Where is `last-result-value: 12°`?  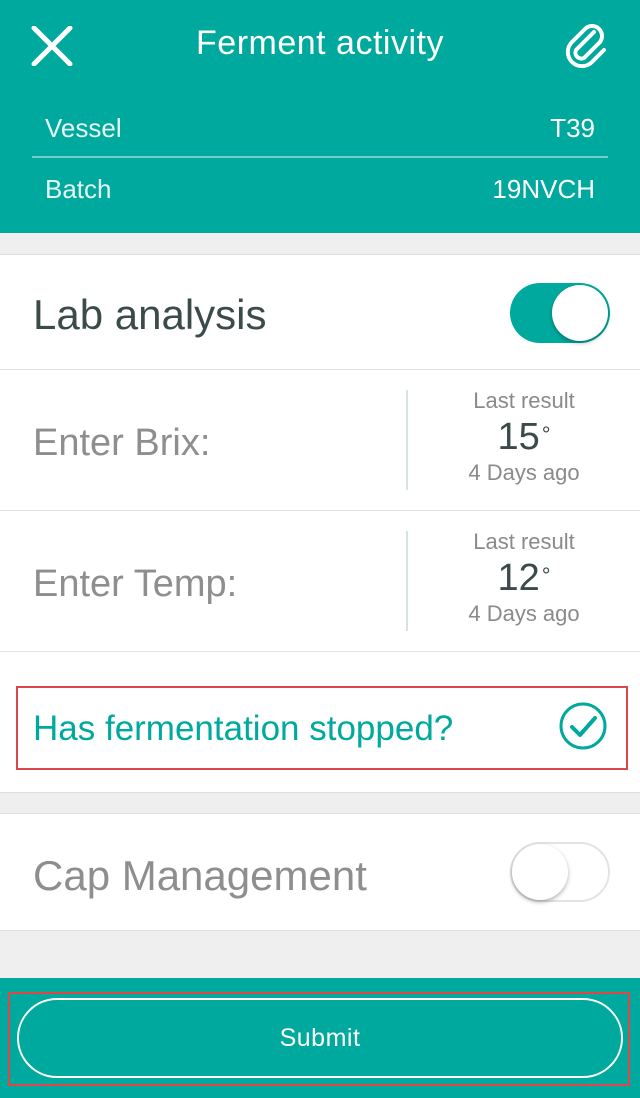
last-result-value: 12° is located at coordinates (524, 578).